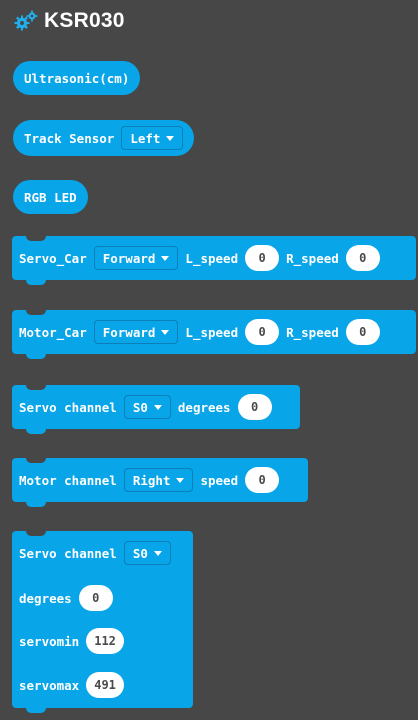 The width and height of the screenshot is (418, 720). I want to click on servo-channel-block: Servo channel S0 degrees 0, so click(156, 409).